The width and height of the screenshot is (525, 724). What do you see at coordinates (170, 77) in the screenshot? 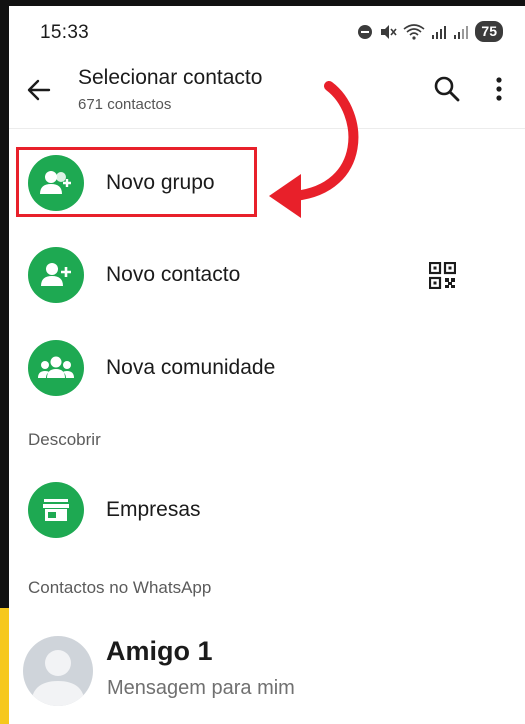
I see `page-title: Selecionar contacto` at bounding box center [170, 77].